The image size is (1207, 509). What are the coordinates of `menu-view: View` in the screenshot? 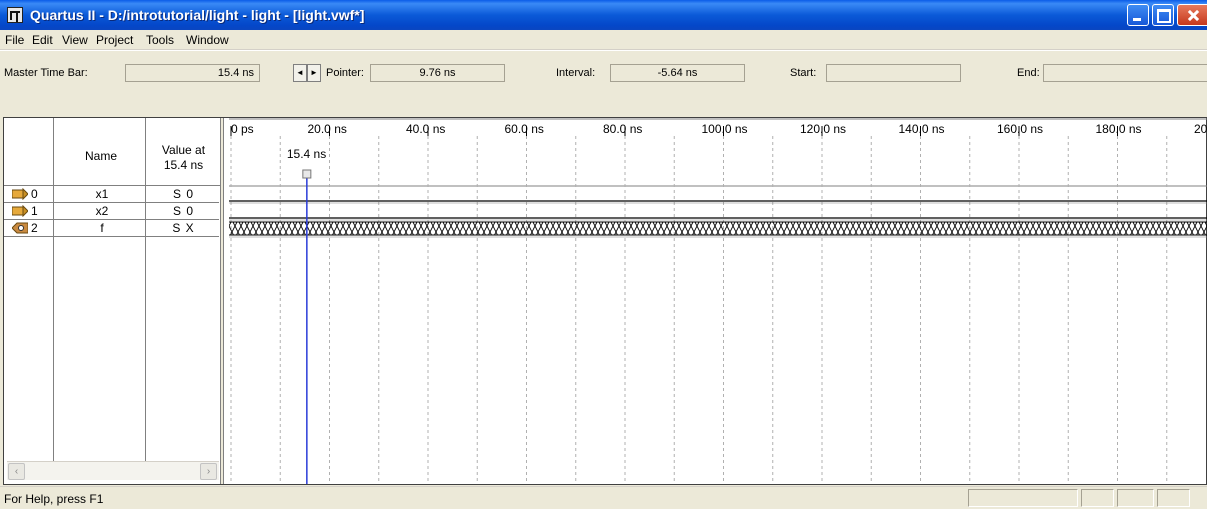 It's located at (75, 40).